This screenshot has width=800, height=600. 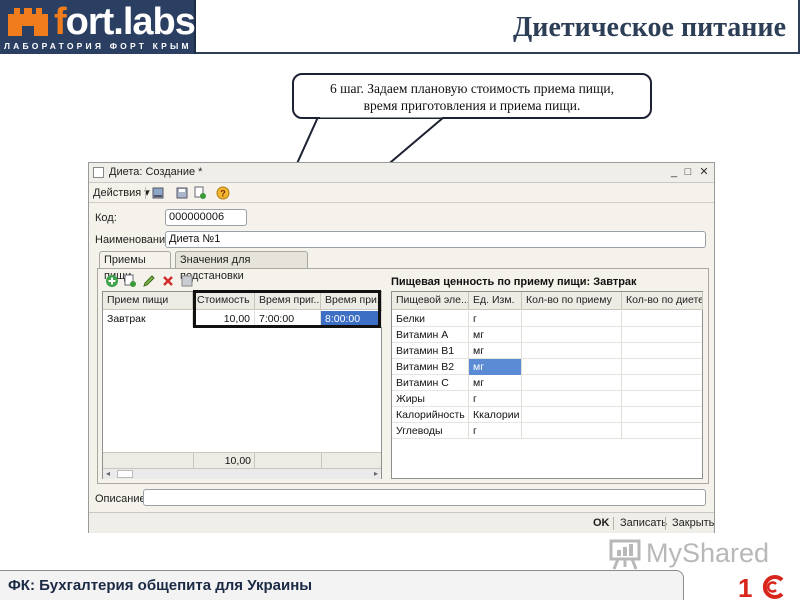 I want to click on footer-text: ФК: Бухгалтерия общепита для Украины, so click(x=160, y=585).